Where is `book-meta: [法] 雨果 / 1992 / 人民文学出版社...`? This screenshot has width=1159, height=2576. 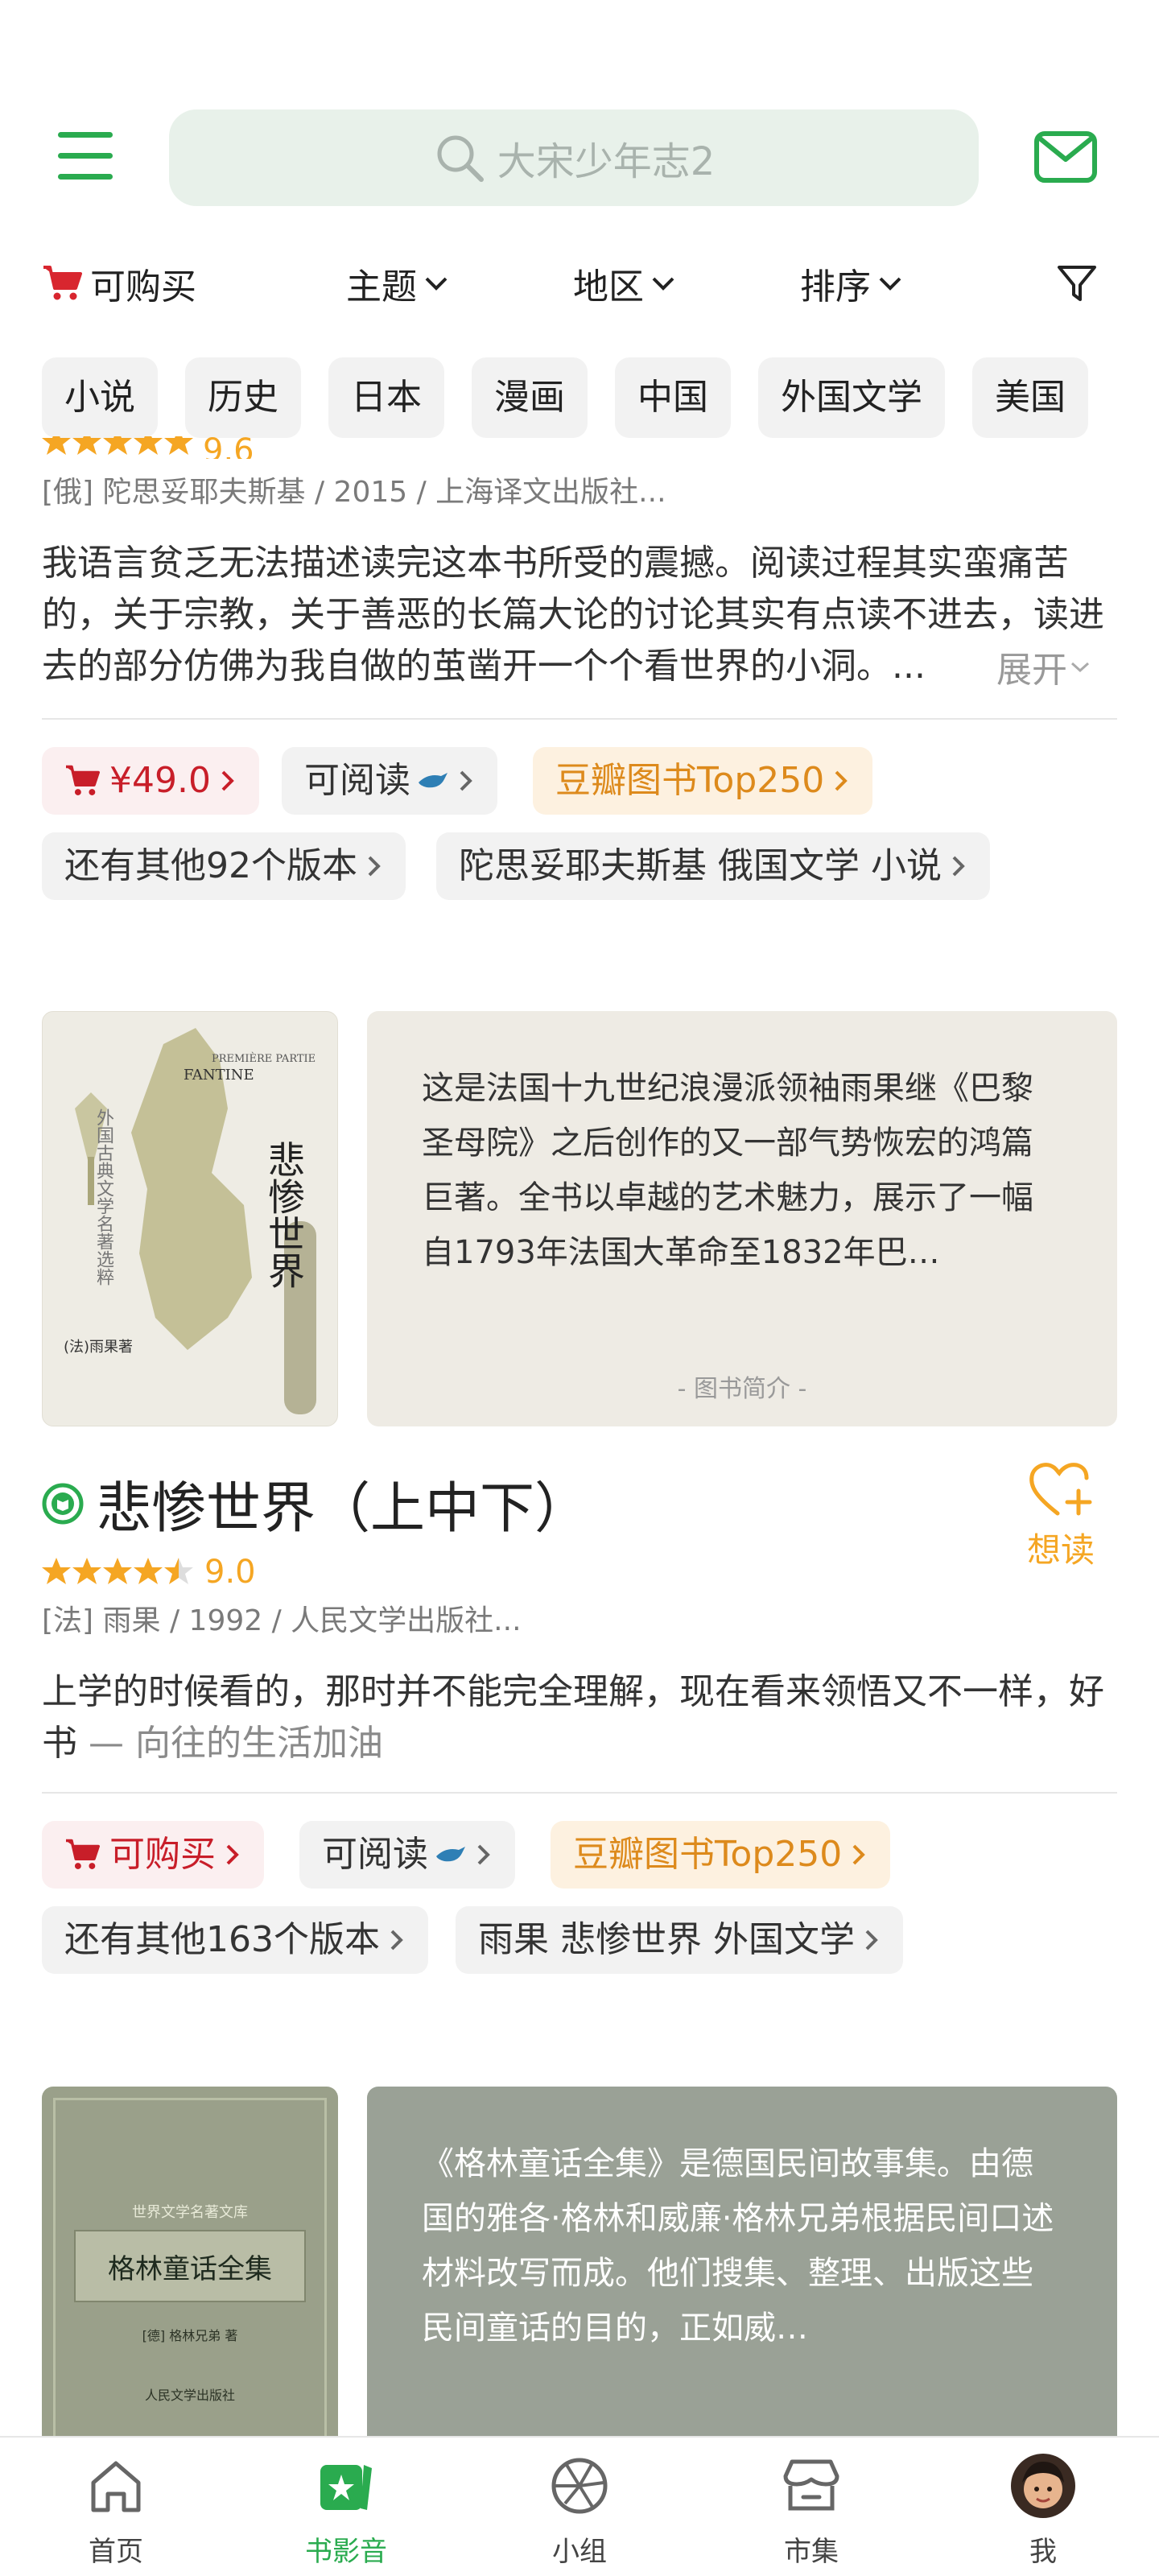
book-meta: [法] 雨果 / 1992 / 人民文学出版社... is located at coordinates (282, 1620).